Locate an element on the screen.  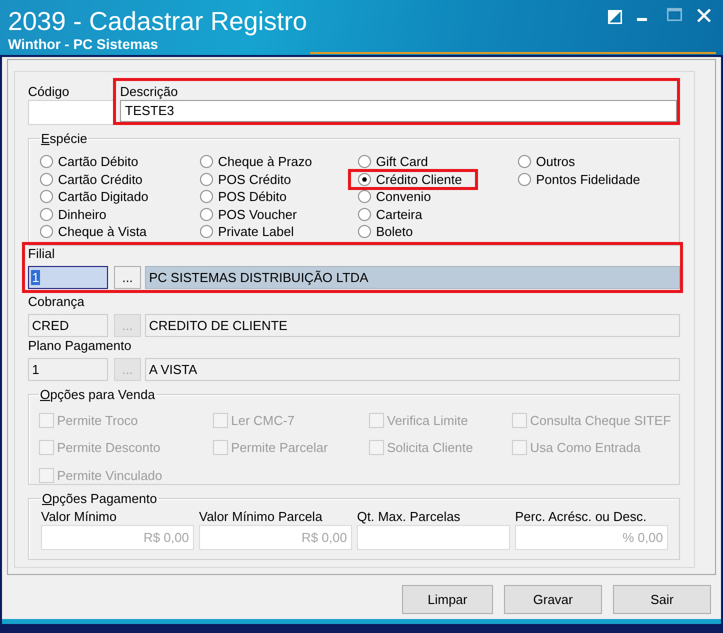
field-label: Filial is located at coordinates (41, 253).